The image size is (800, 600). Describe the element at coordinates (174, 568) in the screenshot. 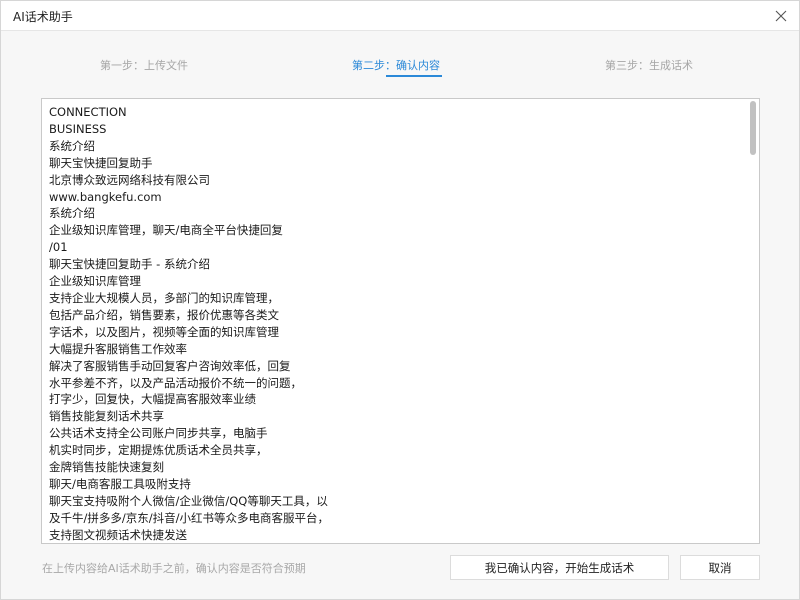

I see `footer-hint: 在上传内容给AI话术助手之前，确认内容是否符合预期` at that location.